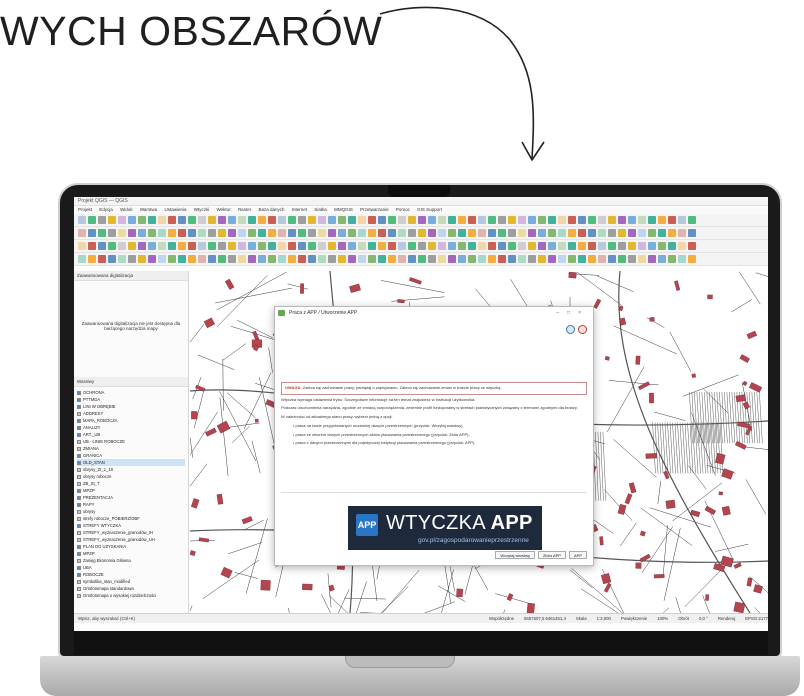 This screenshot has height=696, width=804. I want to click on crs-button: EPSG:2177, so click(756, 618).